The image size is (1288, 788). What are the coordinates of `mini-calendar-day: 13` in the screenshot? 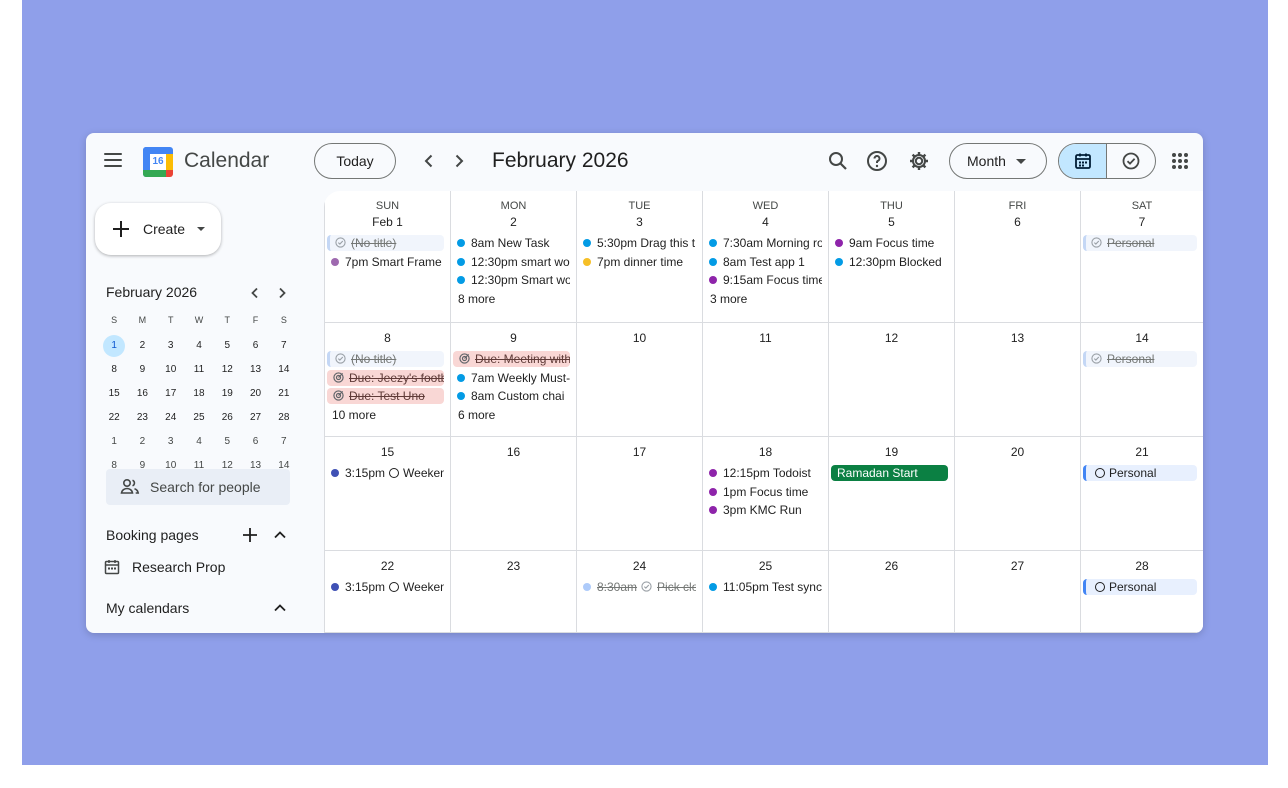 It's located at (255, 370).